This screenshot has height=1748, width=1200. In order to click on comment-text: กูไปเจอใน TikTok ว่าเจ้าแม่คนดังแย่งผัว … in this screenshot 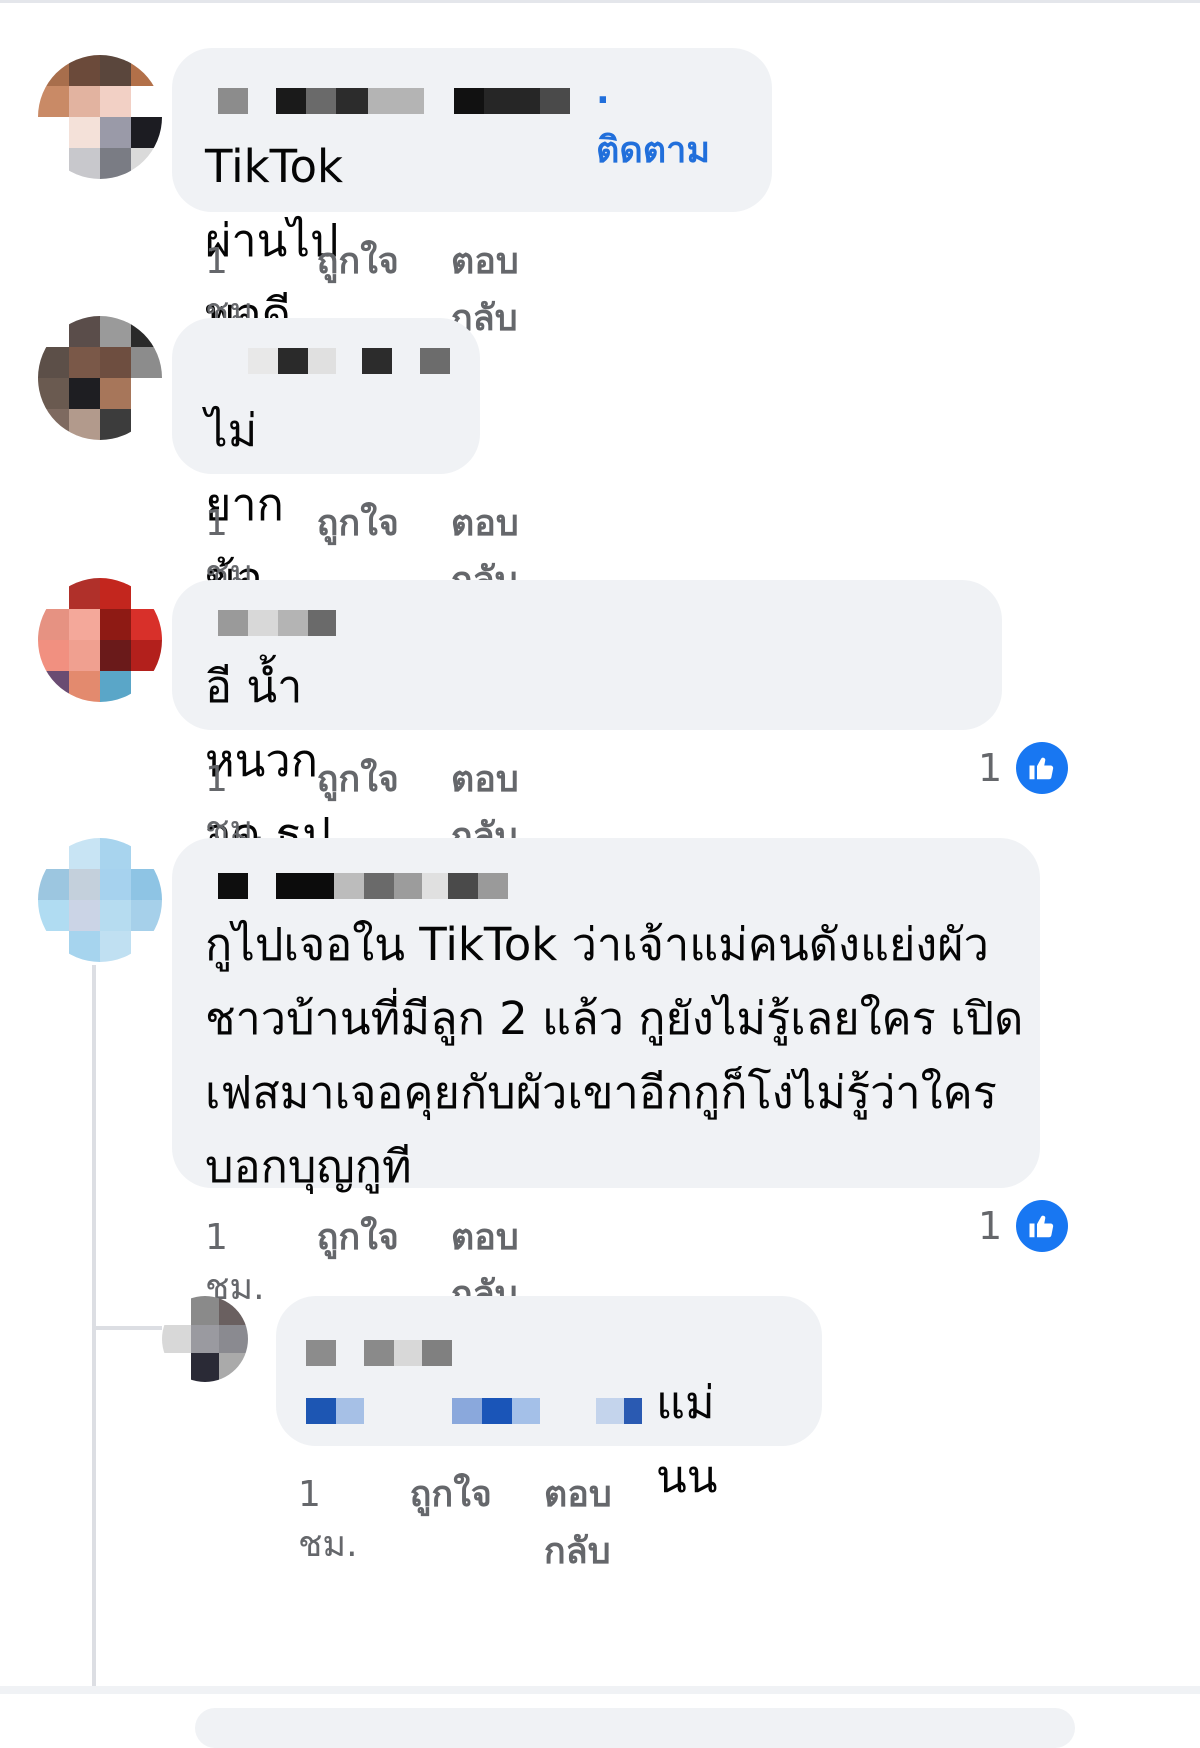, I will do `click(614, 1055)`.